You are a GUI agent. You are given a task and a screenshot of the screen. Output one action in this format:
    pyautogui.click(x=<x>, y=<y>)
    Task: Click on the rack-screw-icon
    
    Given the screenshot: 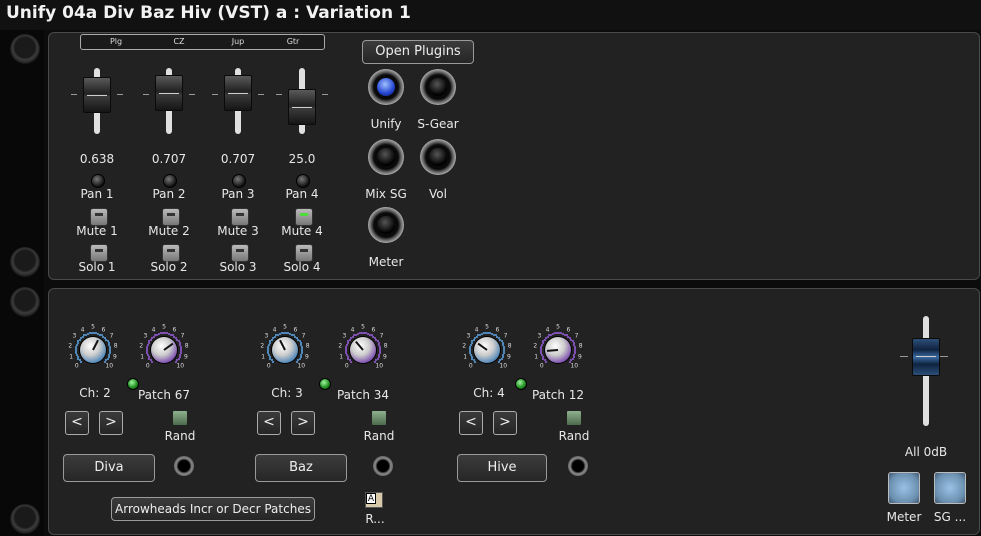 What is the action you would take?
    pyautogui.click(x=25, y=519)
    